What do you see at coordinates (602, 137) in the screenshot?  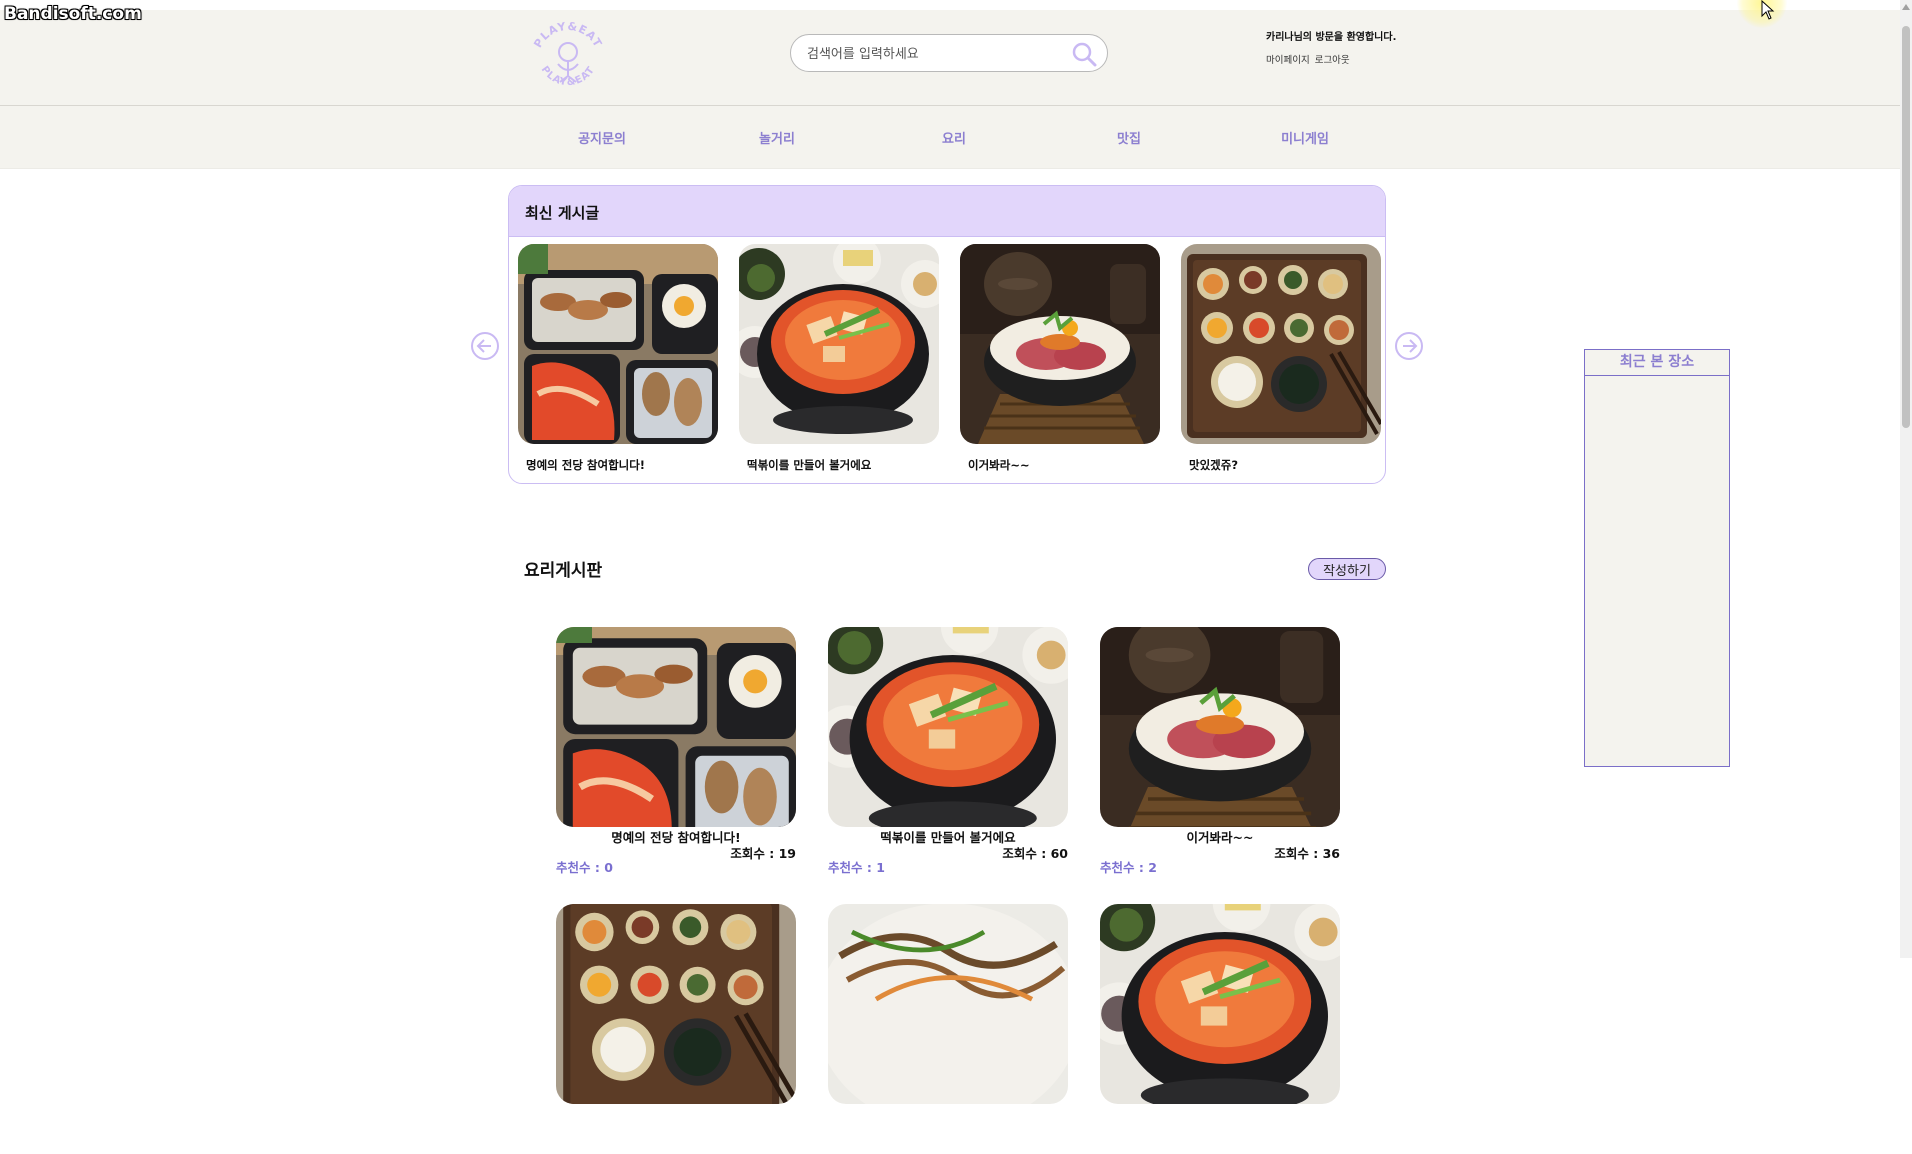 I see `nav-item-notice: 공지문의` at bounding box center [602, 137].